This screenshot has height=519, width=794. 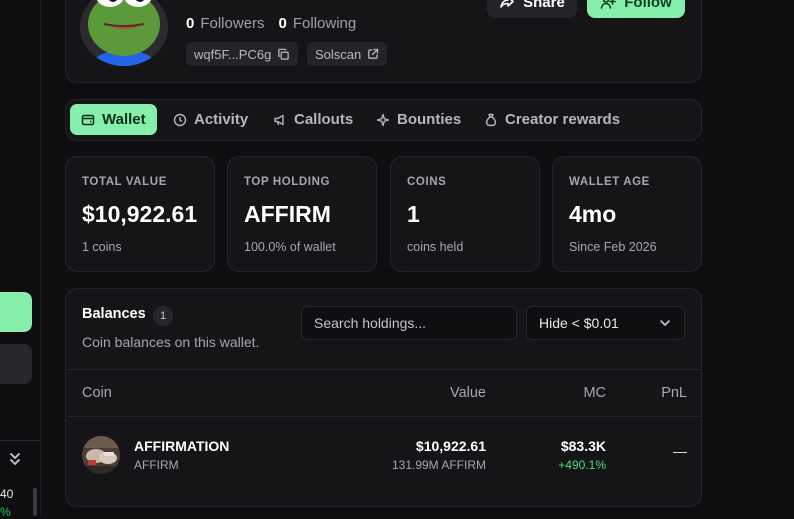 I want to click on followers-count: 0, so click(x=190, y=23).